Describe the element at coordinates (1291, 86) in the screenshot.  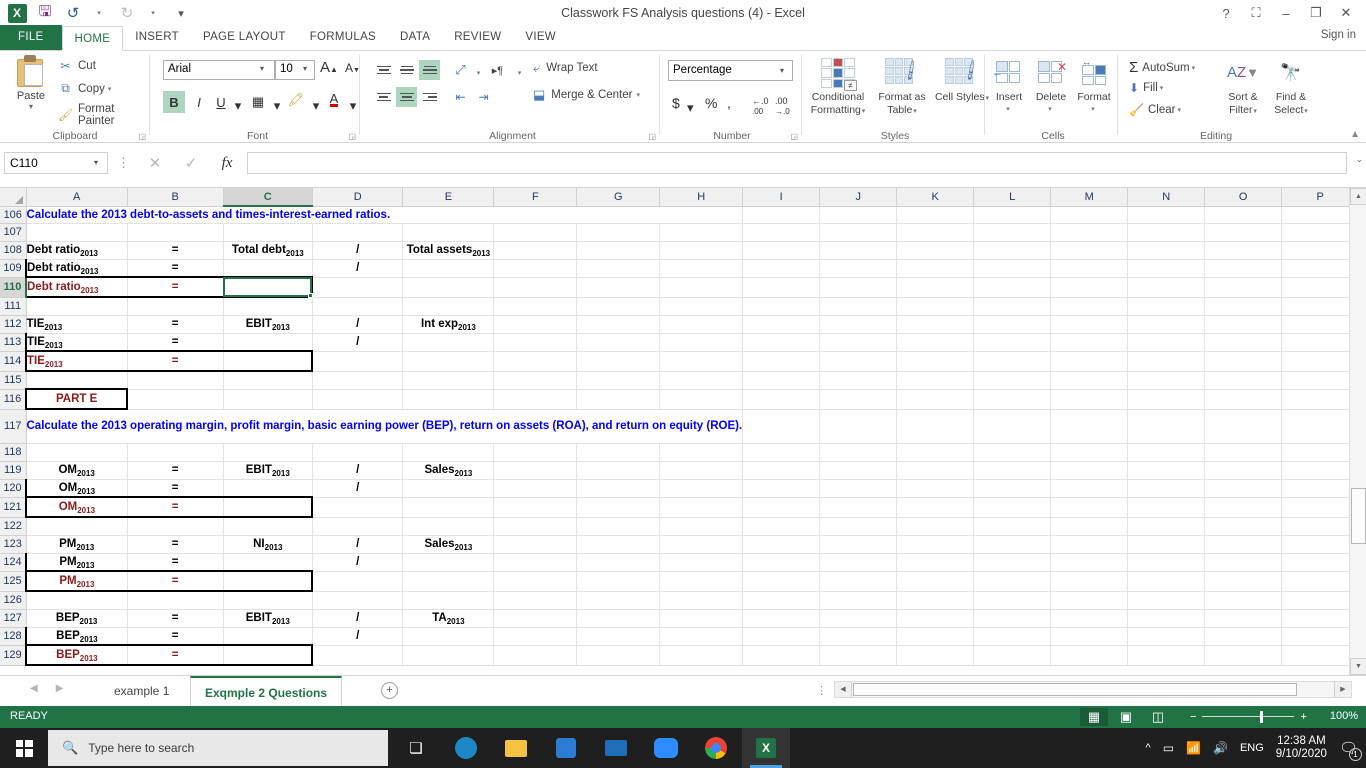
I see `find-select-button: 🔭 Find & Select ▾` at that location.